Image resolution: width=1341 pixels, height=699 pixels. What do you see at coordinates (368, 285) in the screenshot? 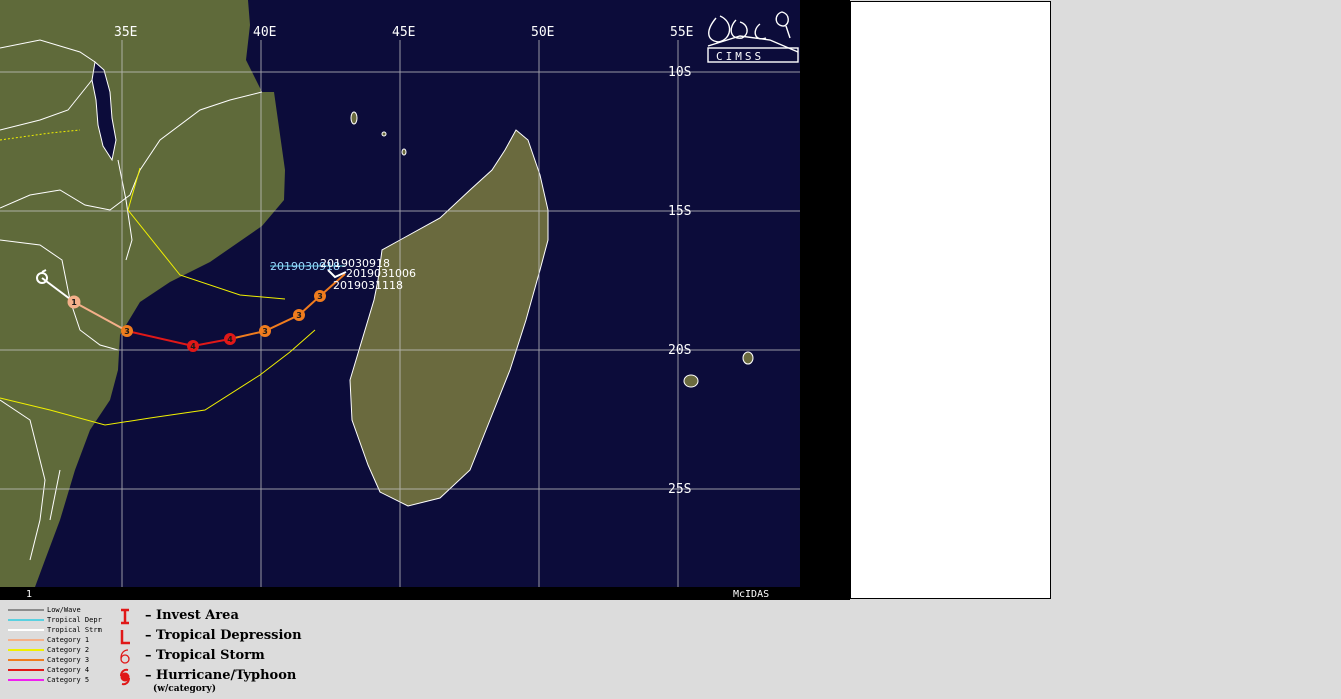
I see `date-label: 2019031118` at bounding box center [368, 285].